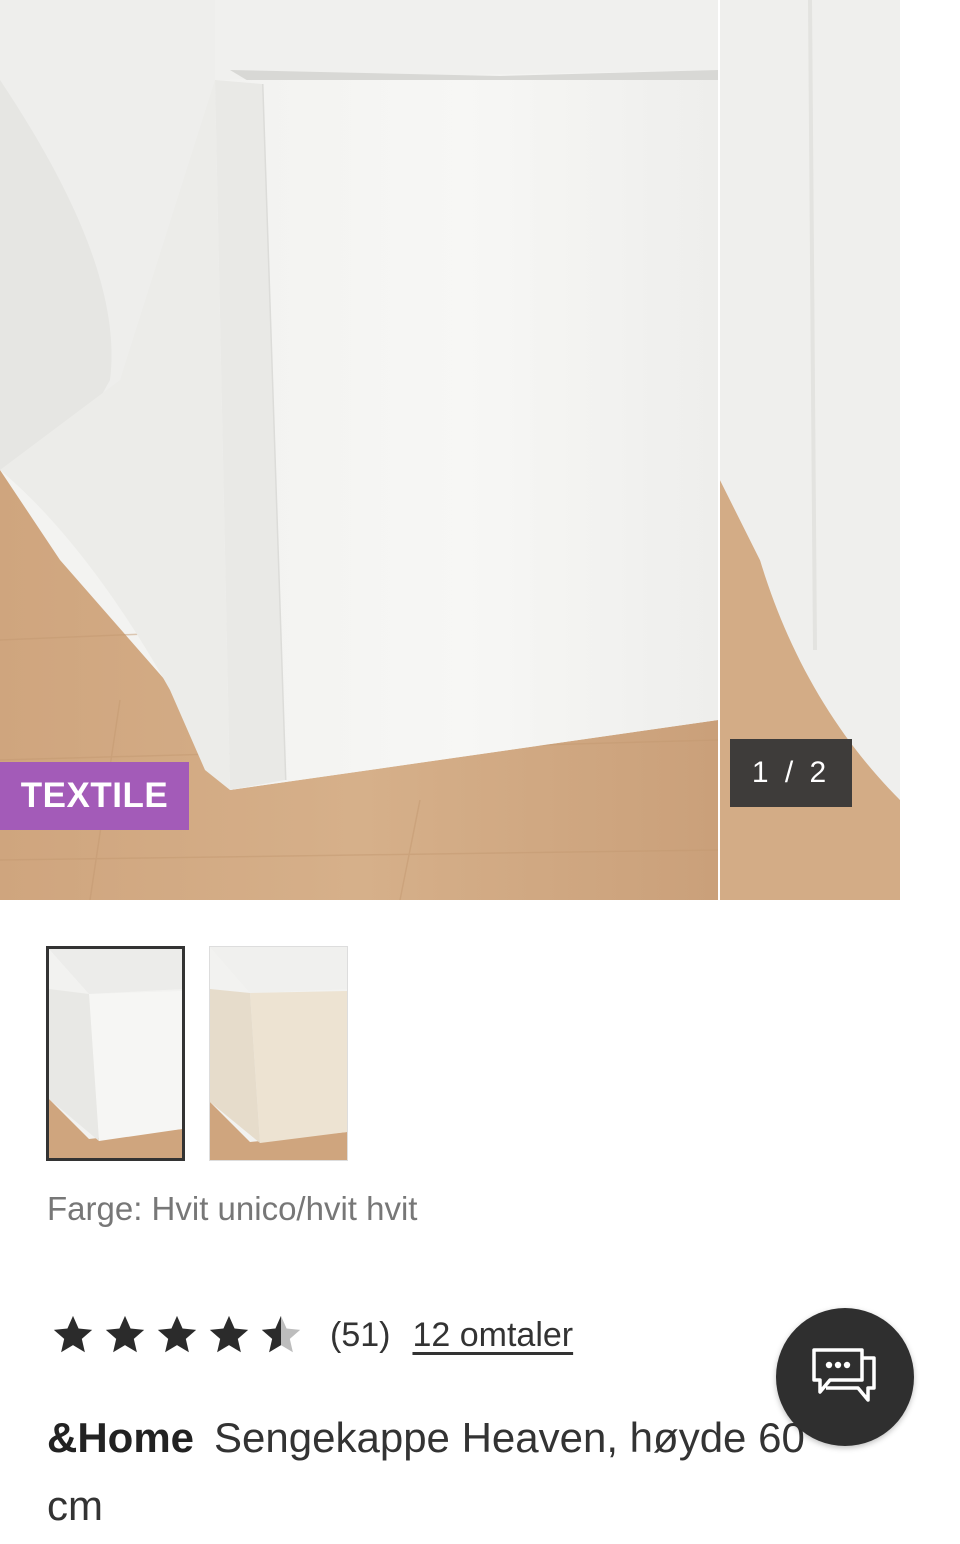 This screenshot has width=960, height=1544. Describe the element at coordinates (94, 796) in the screenshot. I see `category-badge: TEXTILE` at that location.